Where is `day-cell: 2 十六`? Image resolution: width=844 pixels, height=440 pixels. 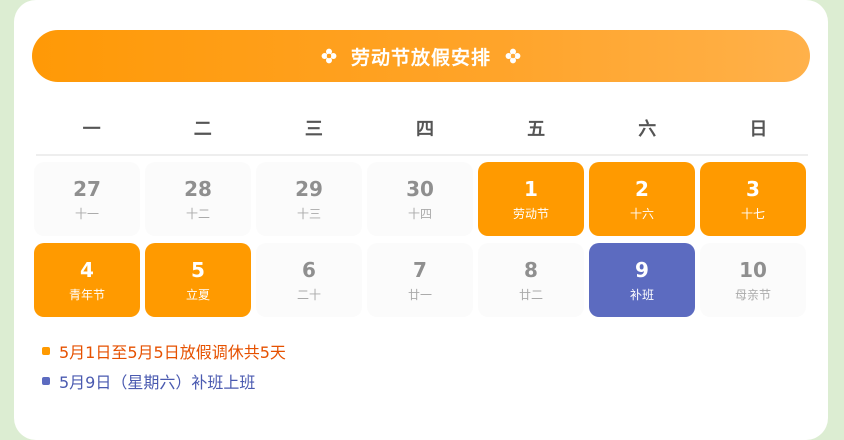
day-cell: 2 十六 is located at coordinates (642, 199).